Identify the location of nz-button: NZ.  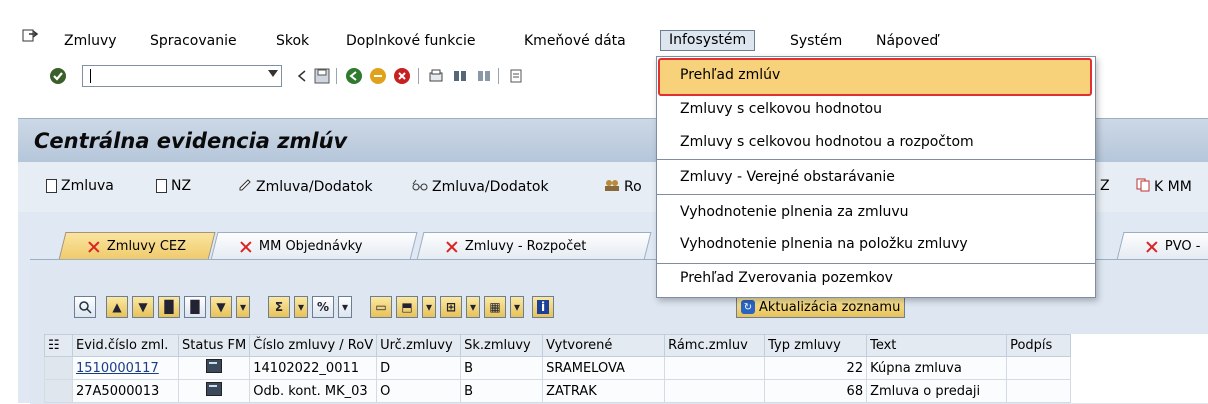
(173, 186).